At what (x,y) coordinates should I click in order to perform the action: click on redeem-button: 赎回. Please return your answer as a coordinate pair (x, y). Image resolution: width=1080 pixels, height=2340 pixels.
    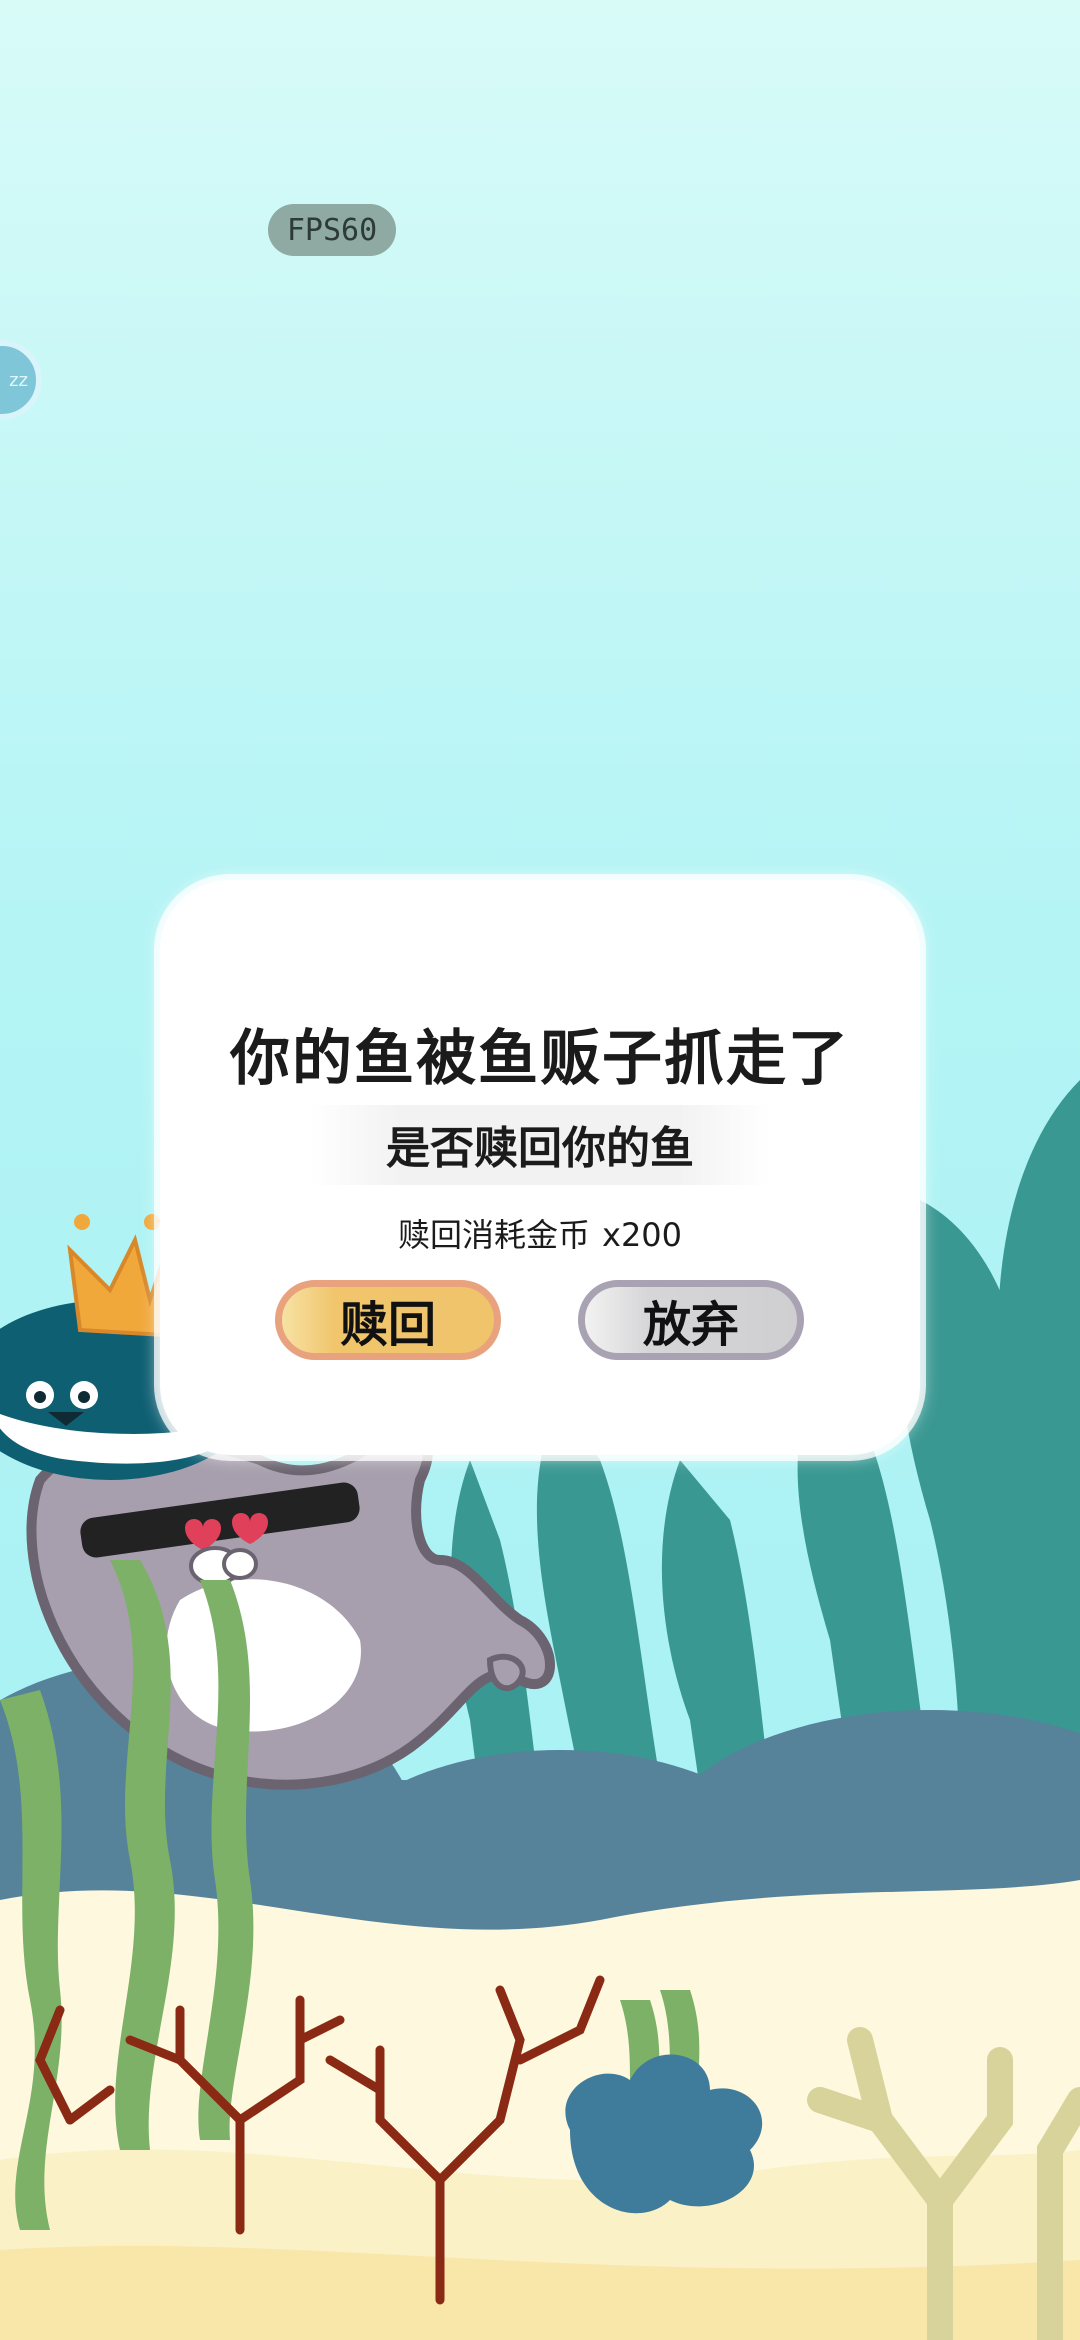
    Looking at the image, I should click on (388, 1320).